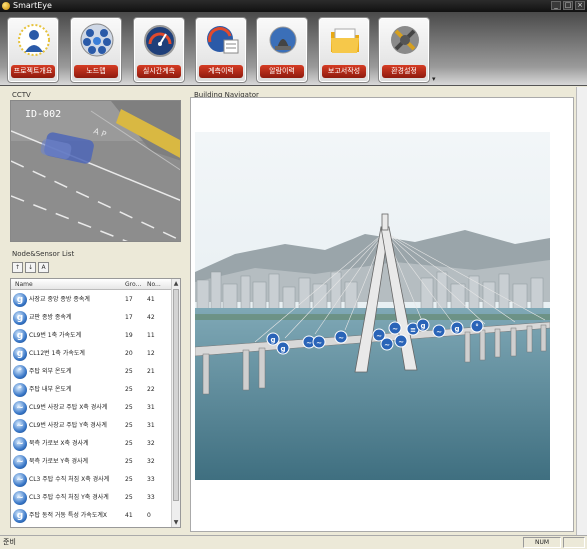 The width and height of the screenshot is (587, 549). I want to click on sensor-name: CL9번 사장교 주탑 X축 경사계, so click(68, 407).